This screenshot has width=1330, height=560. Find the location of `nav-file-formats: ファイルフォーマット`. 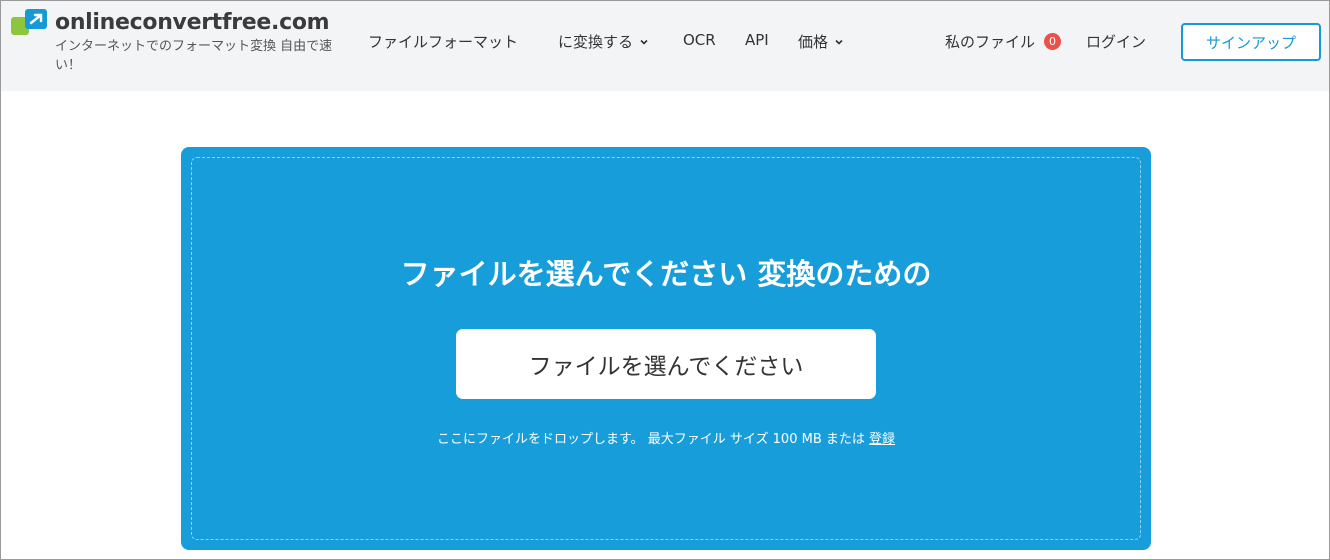

nav-file-formats: ファイルフォーマット is located at coordinates (443, 41).